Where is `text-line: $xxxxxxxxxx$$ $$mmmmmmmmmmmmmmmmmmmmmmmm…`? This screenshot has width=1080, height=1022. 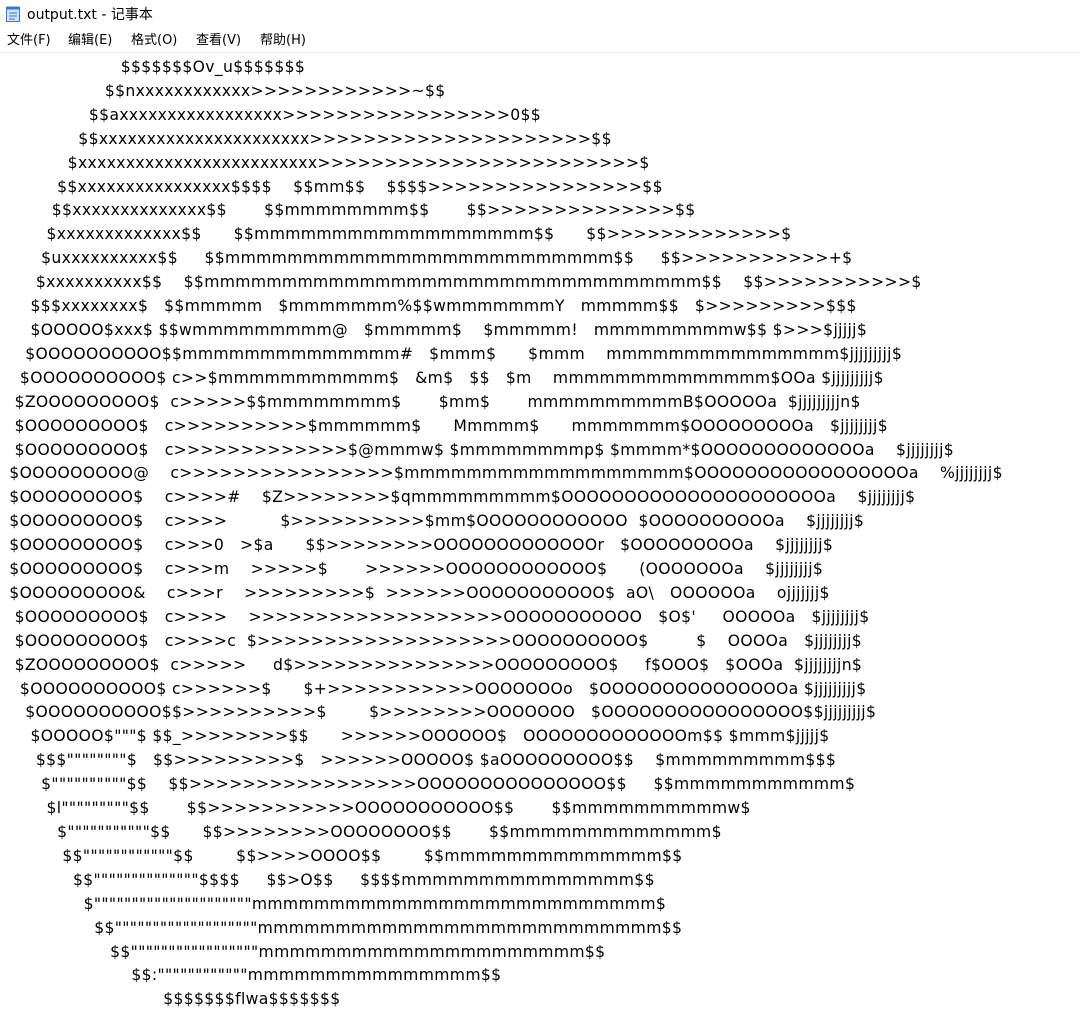
text-line: $xxxxxxxxxx$$ $$mmmmmmmmmmmmmmmmmmmmmmmm… is located at coordinates (463, 282).